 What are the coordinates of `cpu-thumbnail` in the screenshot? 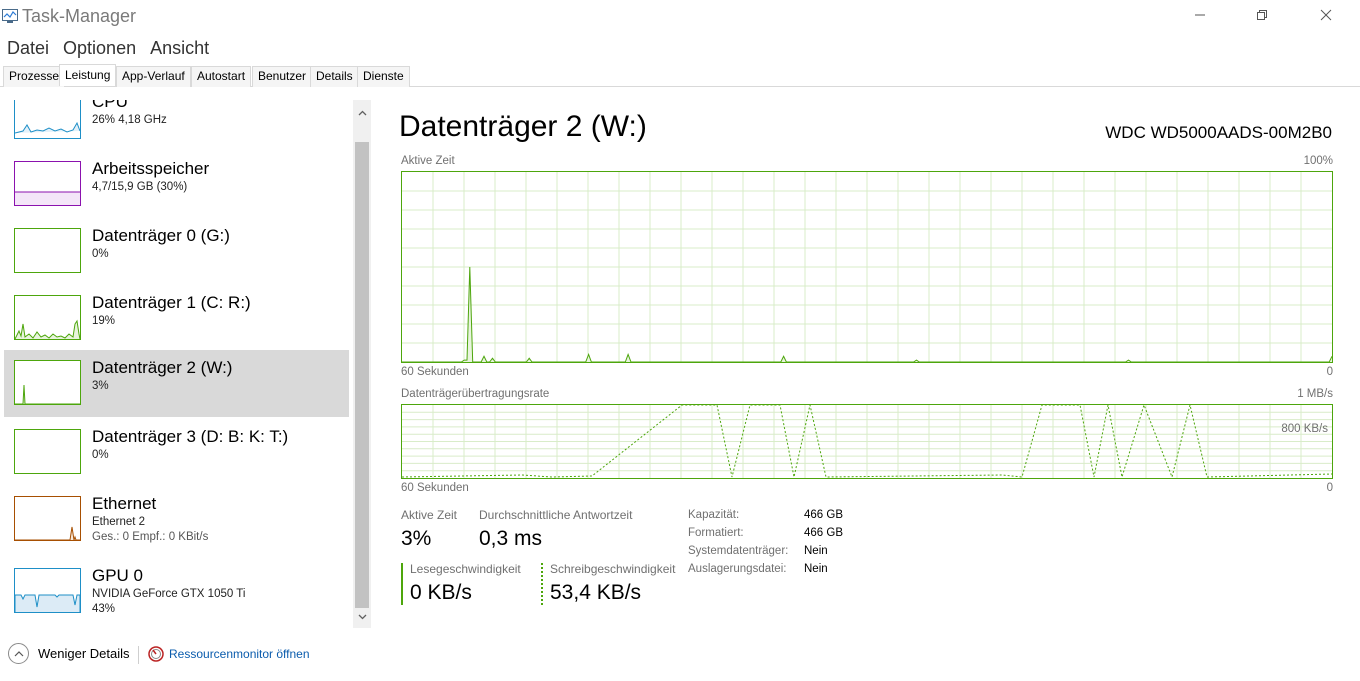 It's located at (47, 119).